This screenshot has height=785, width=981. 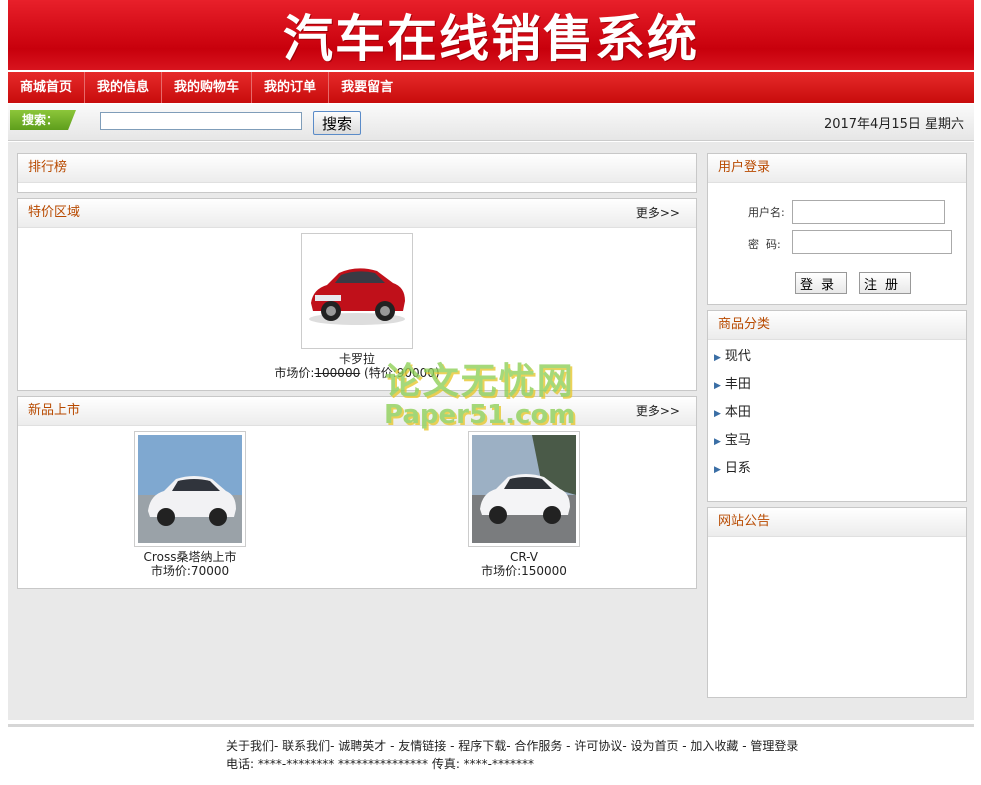 What do you see at coordinates (738, 468) in the screenshot?
I see `category-label: 日系` at bounding box center [738, 468].